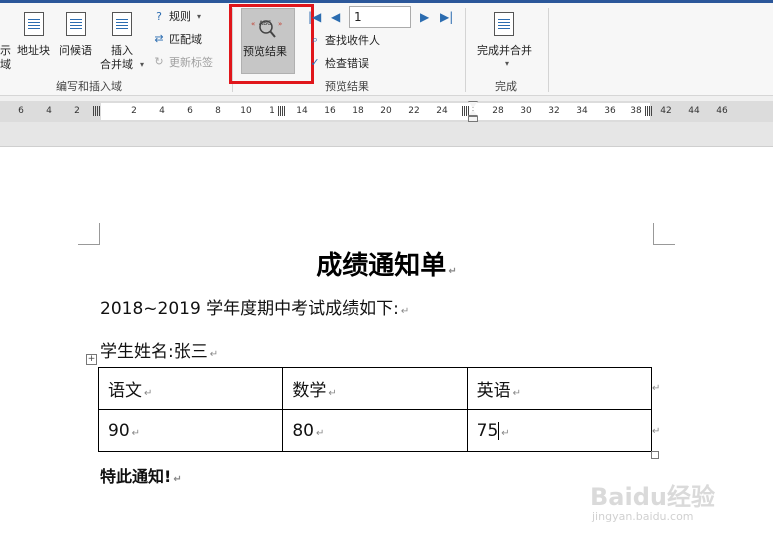  Describe the element at coordinates (159, 39) in the screenshot. I see `match-fields-icon: ⇄` at that location.